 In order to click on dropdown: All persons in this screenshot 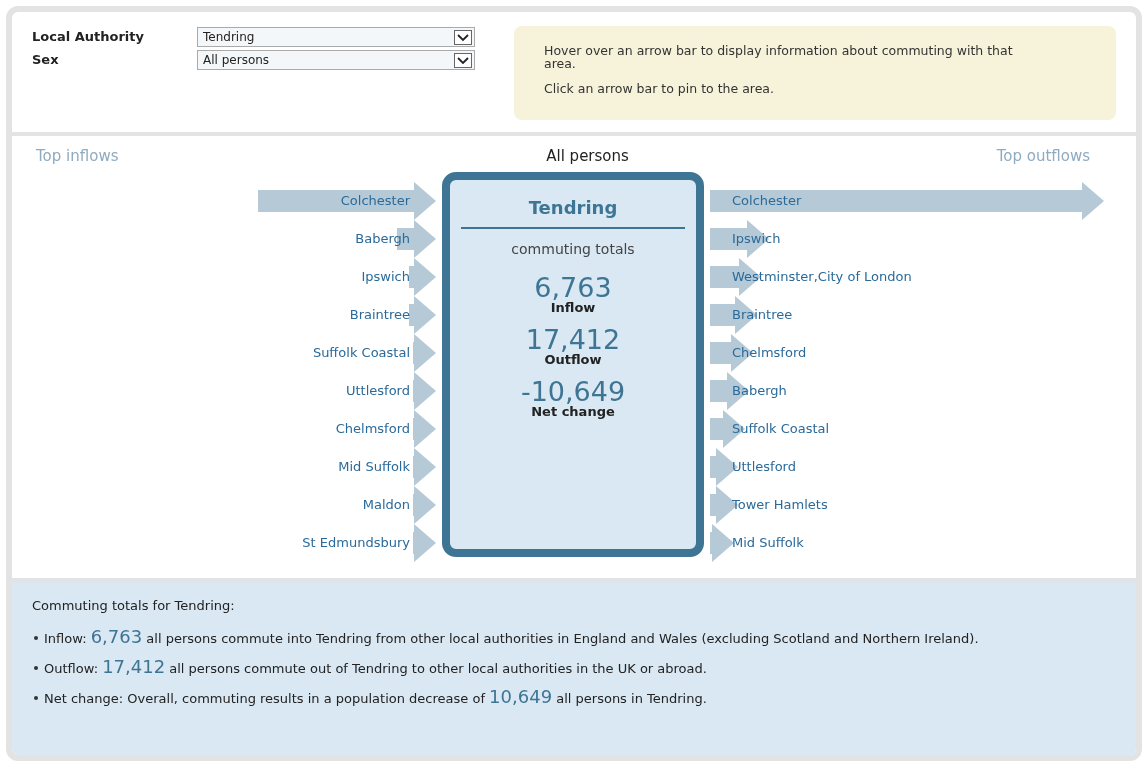, I will do `click(336, 60)`.